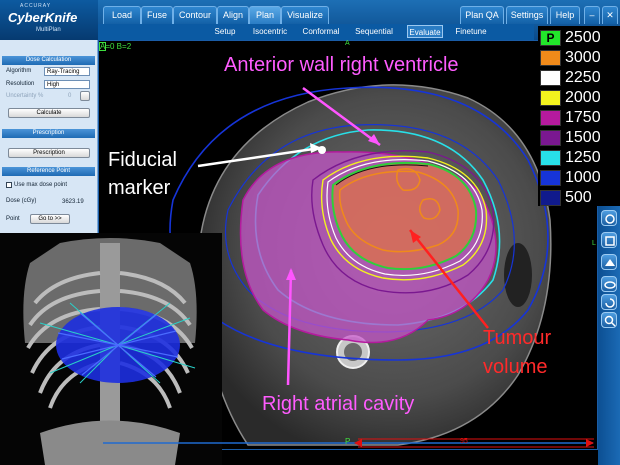  Describe the element at coordinates (25, 96) in the screenshot. I see `uncertainty-label: Uncertainty %` at that location.